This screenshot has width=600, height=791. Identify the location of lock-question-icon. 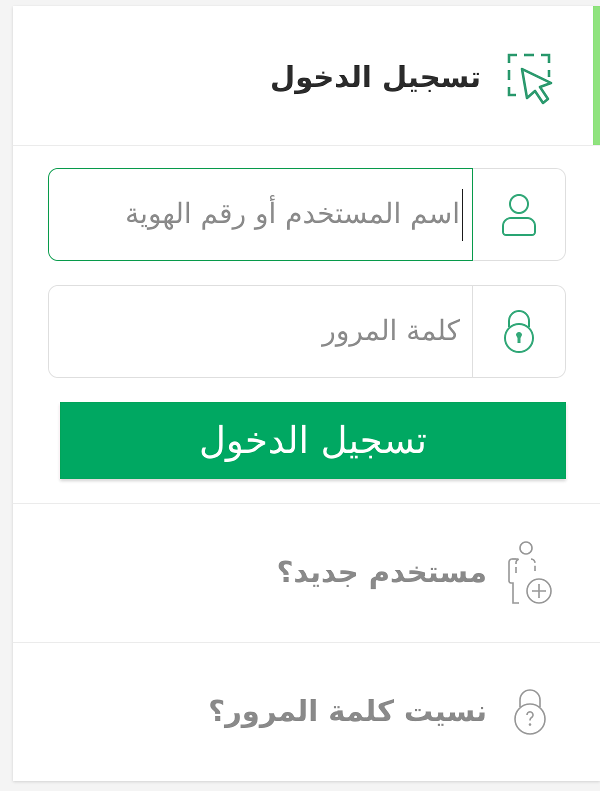
(530, 712).